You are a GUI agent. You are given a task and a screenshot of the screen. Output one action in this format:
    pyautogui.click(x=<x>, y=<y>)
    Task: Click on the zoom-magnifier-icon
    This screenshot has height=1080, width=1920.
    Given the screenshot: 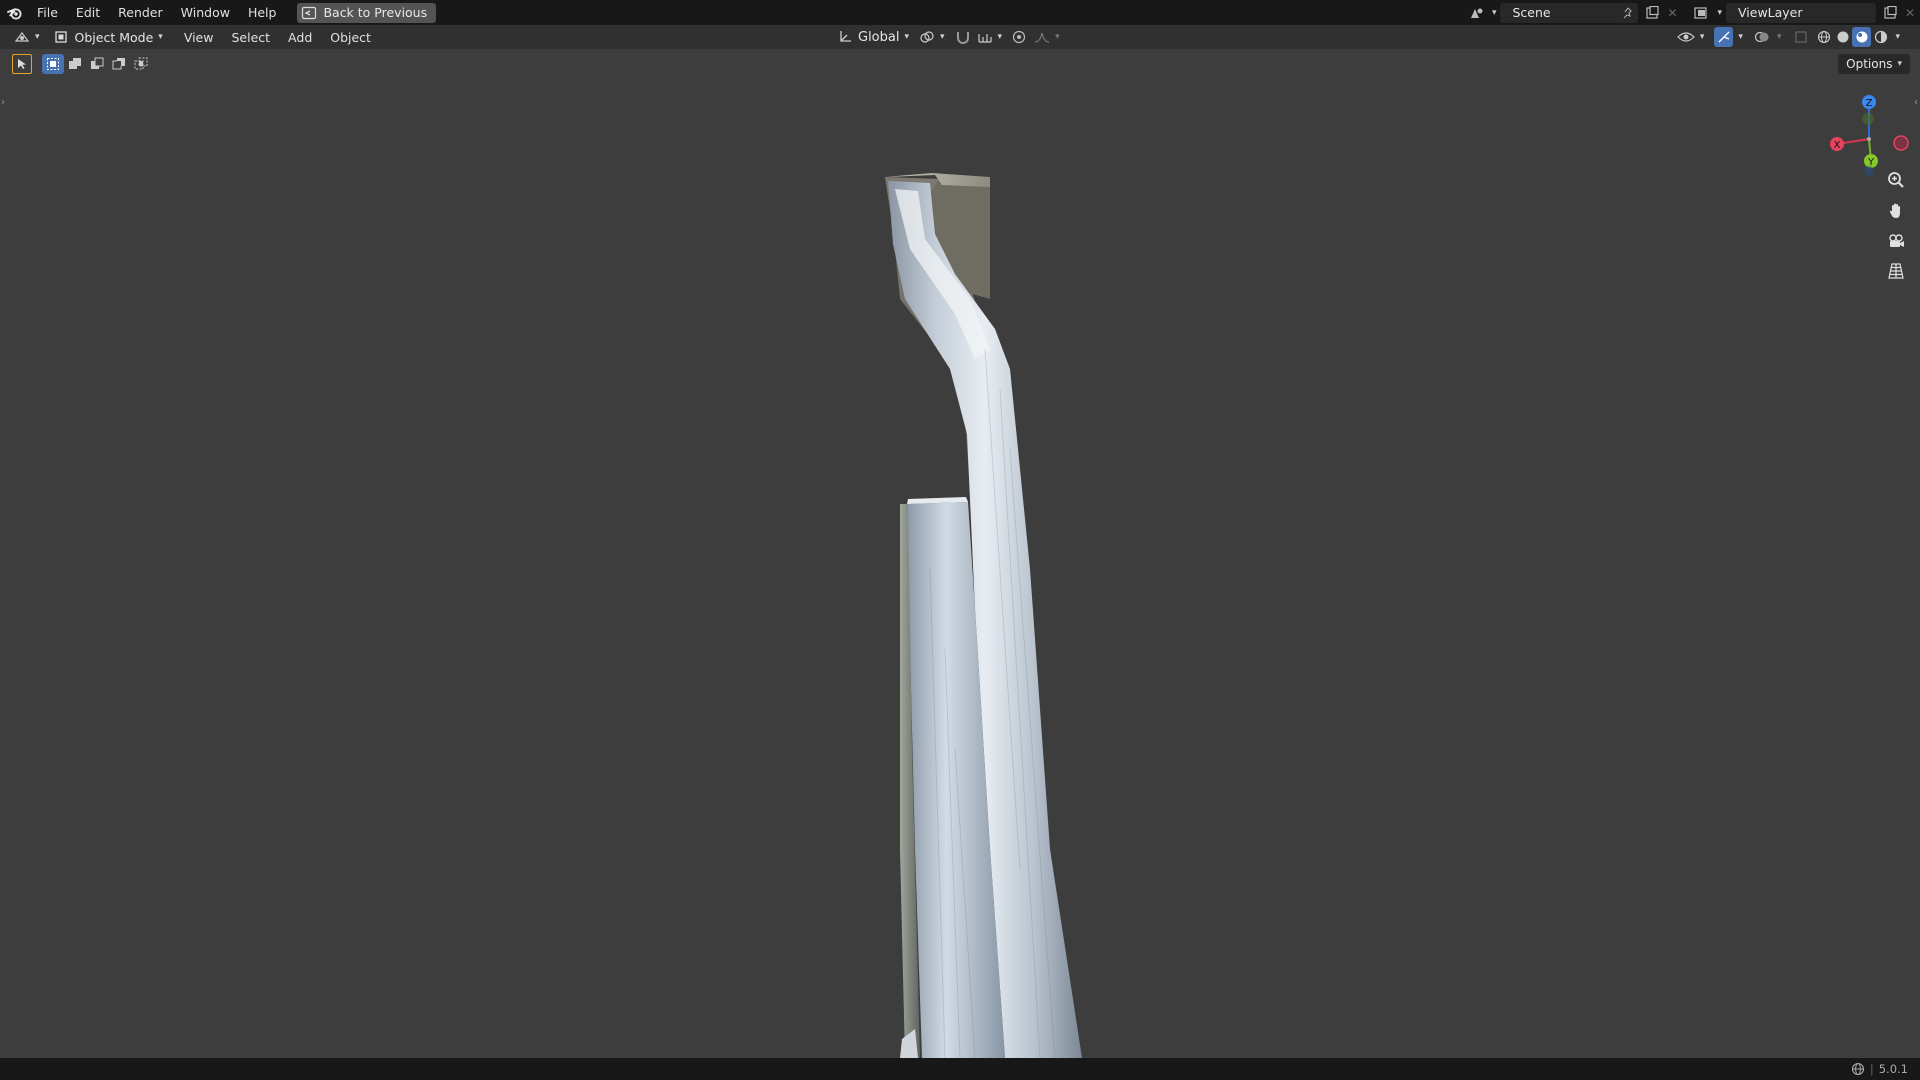 What is the action you would take?
    pyautogui.click(x=1896, y=180)
    